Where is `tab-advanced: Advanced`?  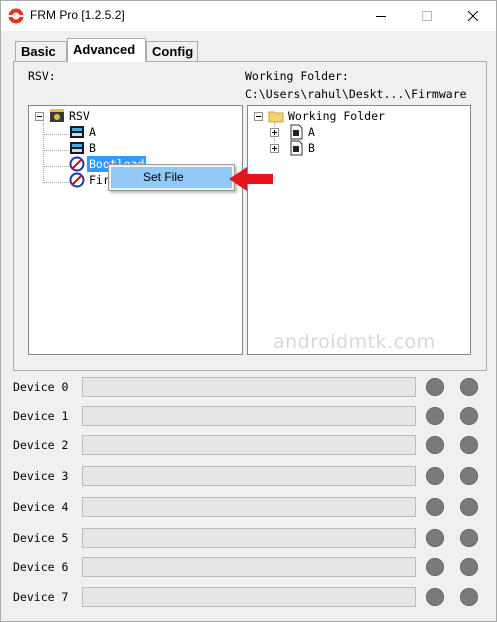 tab-advanced: Advanced is located at coordinates (106, 50).